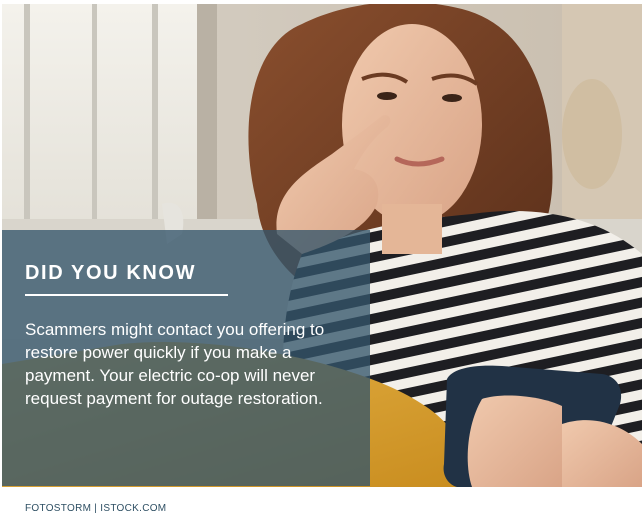  I want to click on photo-credit: FOTOSTORM | ISTOCK.COM, so click(96, 508).